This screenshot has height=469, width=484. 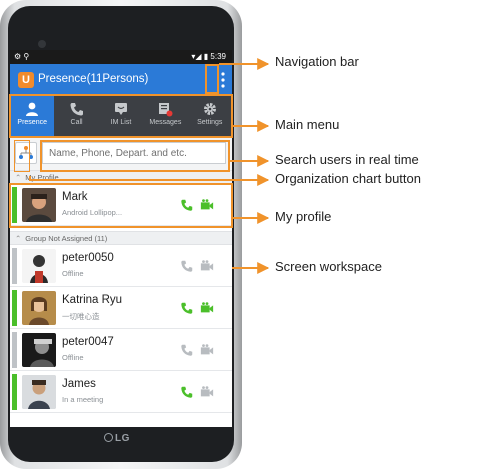 I want to click on tab-presence: Presence, so click(x=32, y=116).